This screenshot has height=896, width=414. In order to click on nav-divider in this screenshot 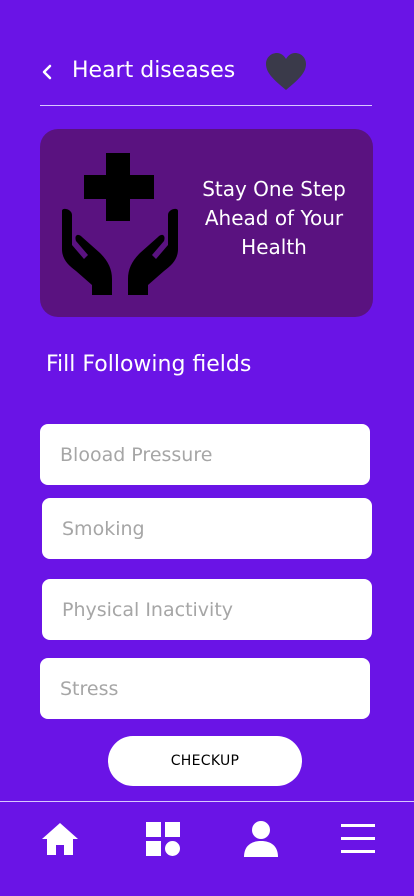, I will do `click(207, 801)`.